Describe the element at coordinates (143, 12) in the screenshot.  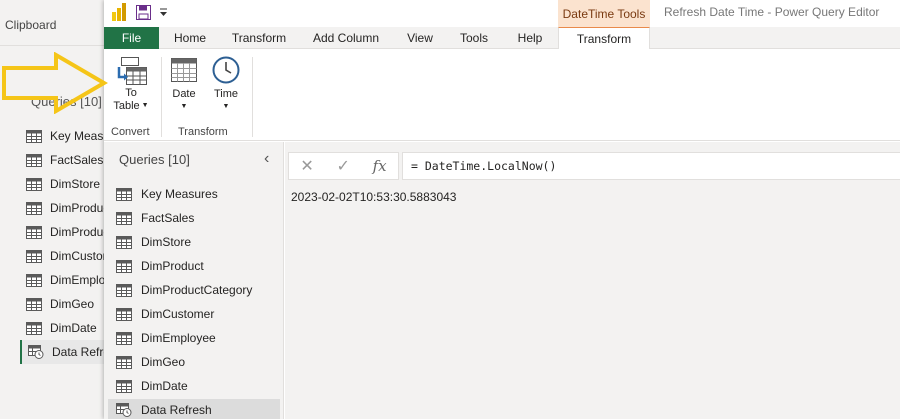
I see `save-icon` at that location.